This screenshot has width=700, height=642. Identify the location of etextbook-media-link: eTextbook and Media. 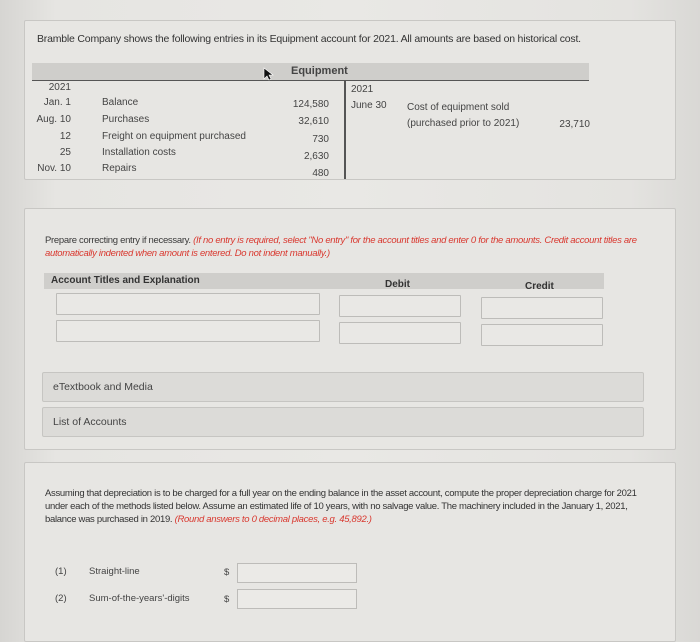
(343, 387).